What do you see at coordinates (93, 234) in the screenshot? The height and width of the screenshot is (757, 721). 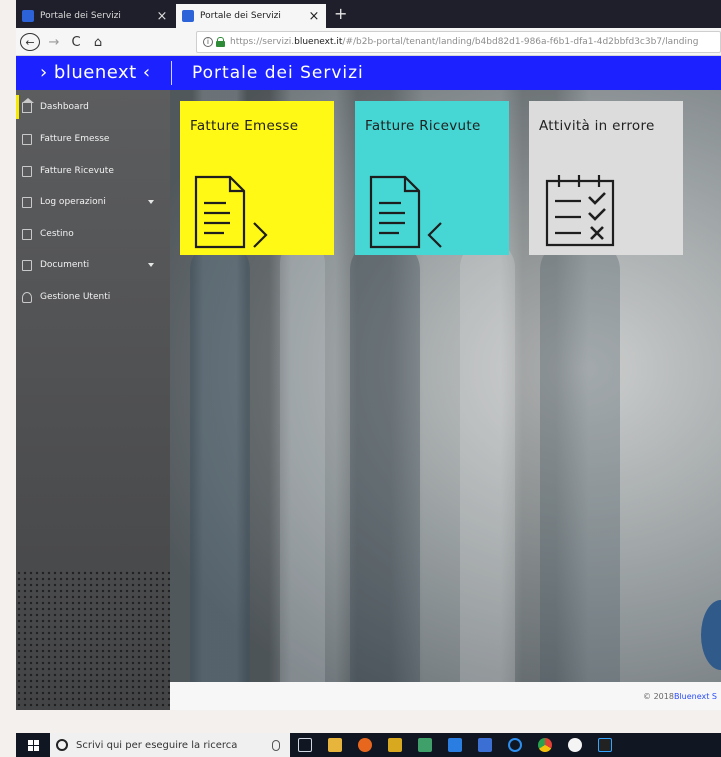 I see `sidebar-item-cestino: Cestino` at bounding box center [93, 234].